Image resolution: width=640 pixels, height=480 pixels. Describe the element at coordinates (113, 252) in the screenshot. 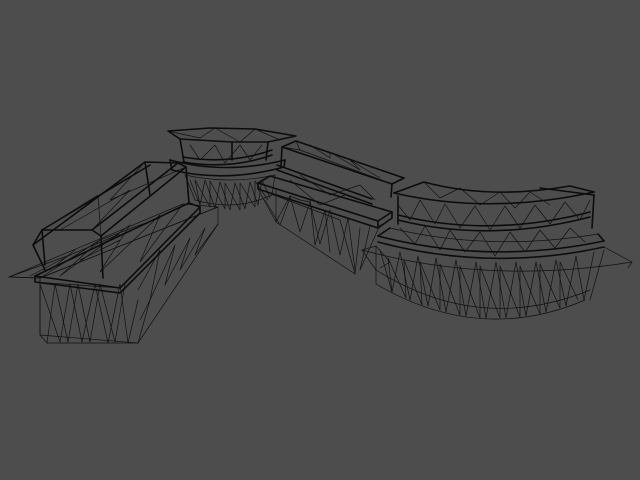

I see `left-counter` at that location.